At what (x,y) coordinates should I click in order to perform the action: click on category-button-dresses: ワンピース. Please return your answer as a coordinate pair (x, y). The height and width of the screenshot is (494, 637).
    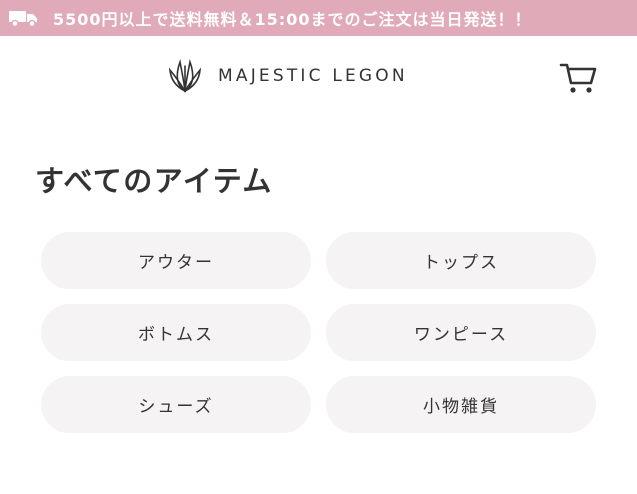
    Looking at the image, I should click on (461, 332).